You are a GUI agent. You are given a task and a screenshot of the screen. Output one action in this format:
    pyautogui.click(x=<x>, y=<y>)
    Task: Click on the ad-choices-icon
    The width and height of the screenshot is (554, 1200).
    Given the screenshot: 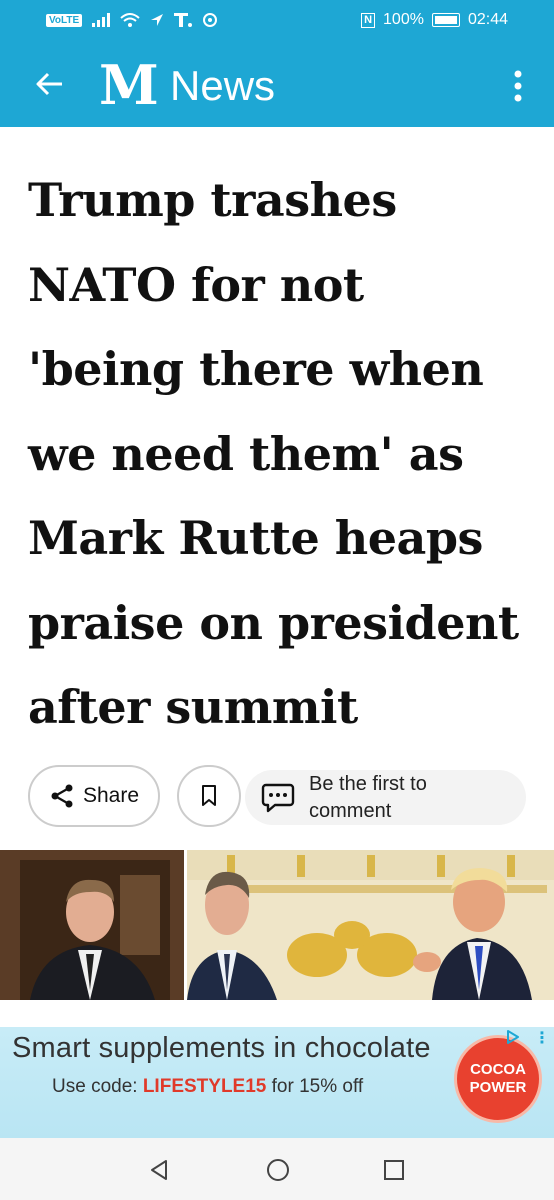 What is the action you would take?
    pyautogui.click(x=513, y=1037)
    